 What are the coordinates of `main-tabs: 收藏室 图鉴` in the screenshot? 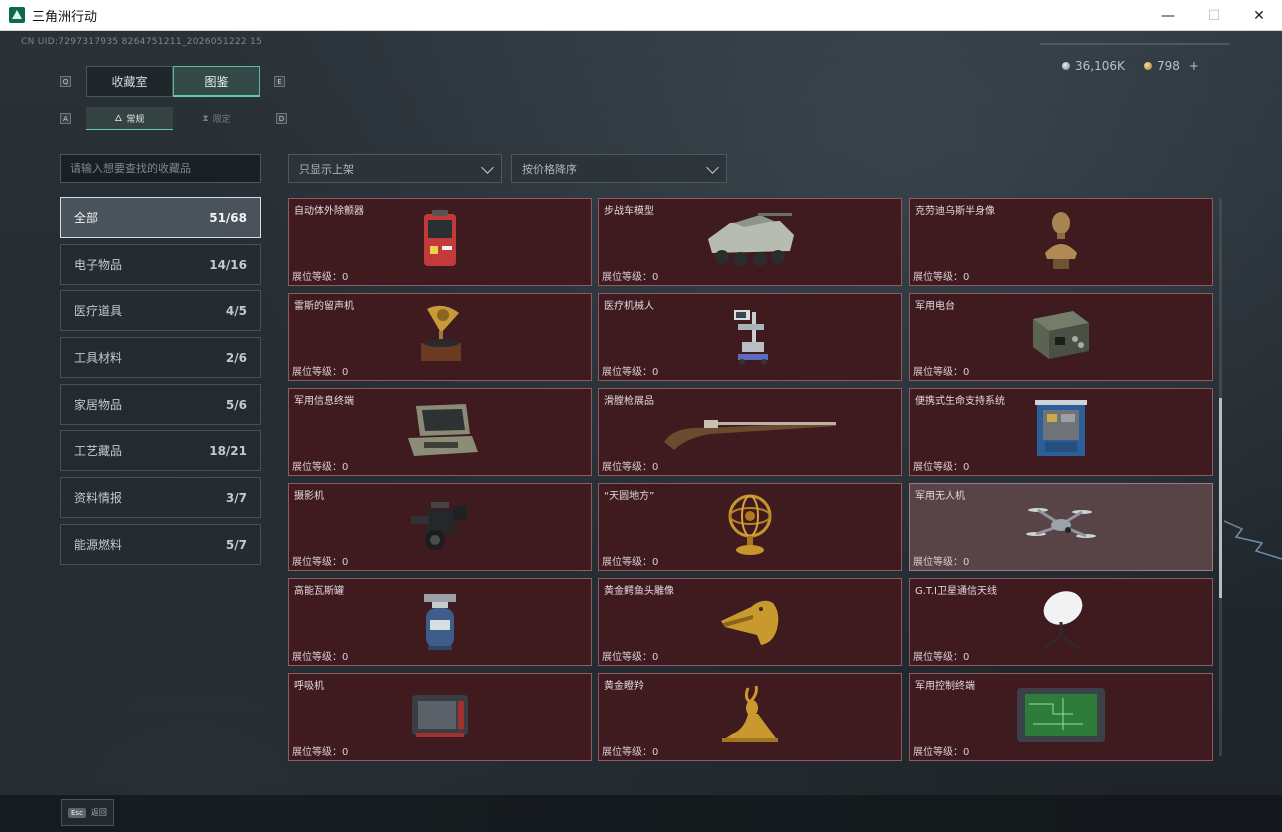 It's located at (173, 81).